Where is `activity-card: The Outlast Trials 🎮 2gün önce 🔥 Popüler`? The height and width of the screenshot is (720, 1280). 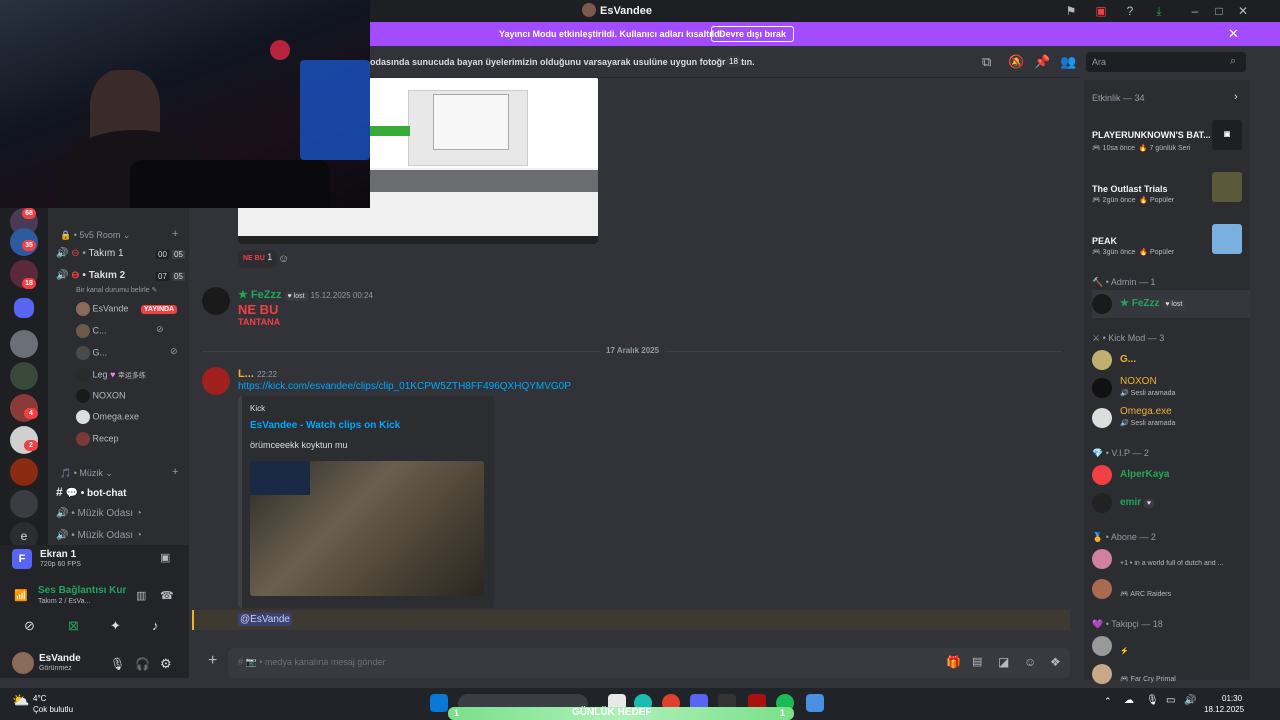 activity-card: The Outlast Trials 🎮 2gün önce 🔥 Popüler is located at coordinates (1167, 187).